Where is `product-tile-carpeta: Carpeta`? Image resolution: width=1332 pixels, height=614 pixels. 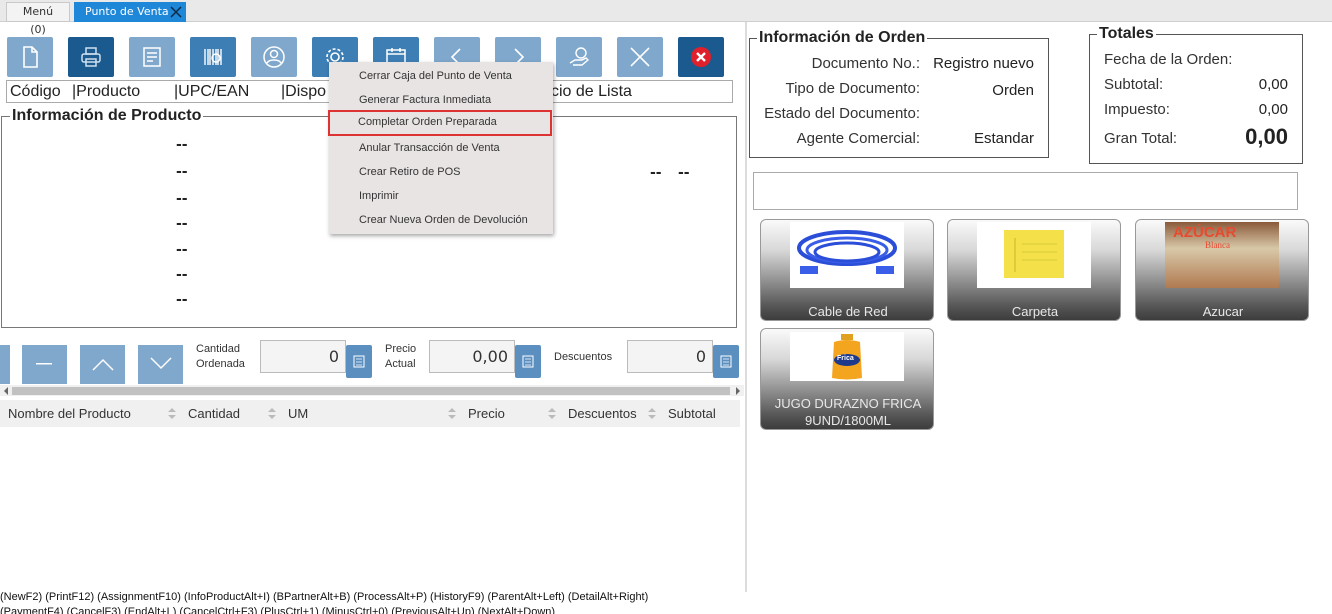 product-tile-carpeta: Carpeta is located at coordinates (1034, 270).